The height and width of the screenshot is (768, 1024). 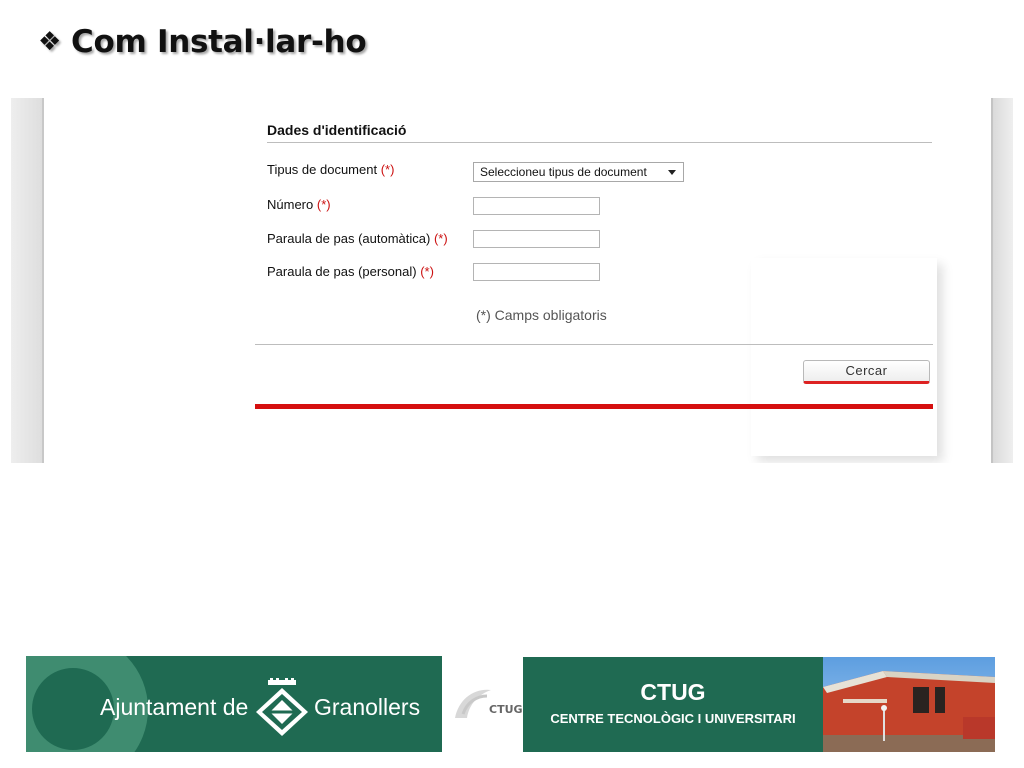 I want to click on required-fields-note: (*) Camps obligatoris, so click(x=541, y=315).